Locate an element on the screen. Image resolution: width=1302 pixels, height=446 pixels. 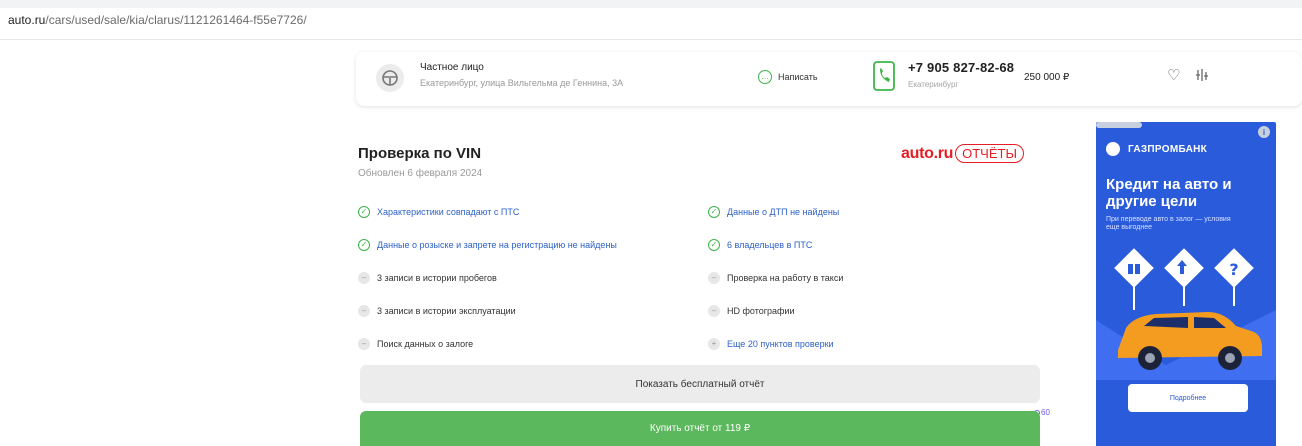
seller-phone: +7 905 827-82-68 is located at coordinates (961, 67).